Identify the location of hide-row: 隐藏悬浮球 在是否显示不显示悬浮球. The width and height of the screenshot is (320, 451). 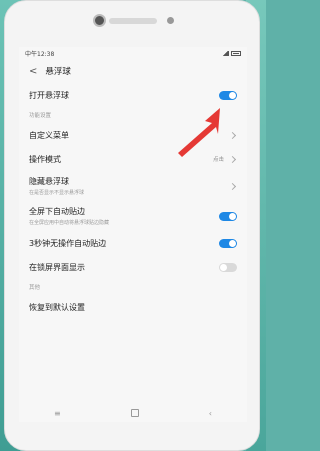
(133, 186).